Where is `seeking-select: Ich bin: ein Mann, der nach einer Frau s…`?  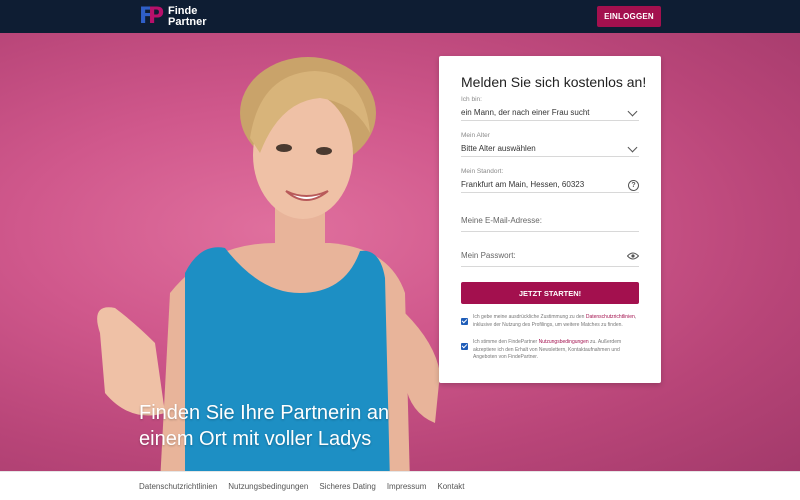 seeking-select: Ich bin: ein Mann, der nach einer Frau s… is located at coordinates (550, 108).